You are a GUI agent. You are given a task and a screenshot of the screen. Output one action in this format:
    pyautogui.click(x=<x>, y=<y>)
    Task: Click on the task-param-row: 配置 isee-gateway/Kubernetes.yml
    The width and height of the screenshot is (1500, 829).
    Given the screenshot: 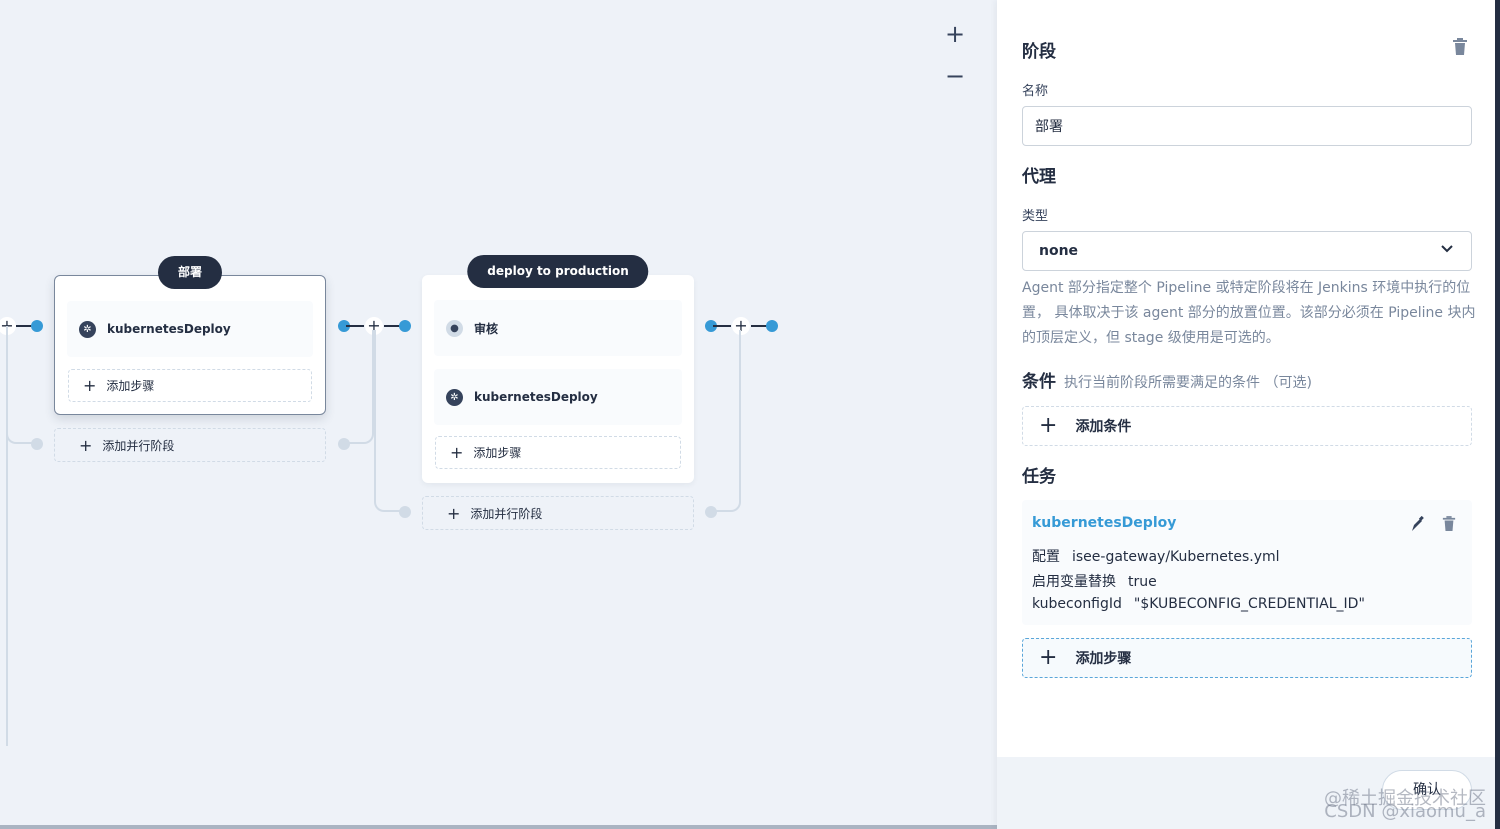 What is the action you would take?
    pyautogui.click(x=1156, y=556)
    